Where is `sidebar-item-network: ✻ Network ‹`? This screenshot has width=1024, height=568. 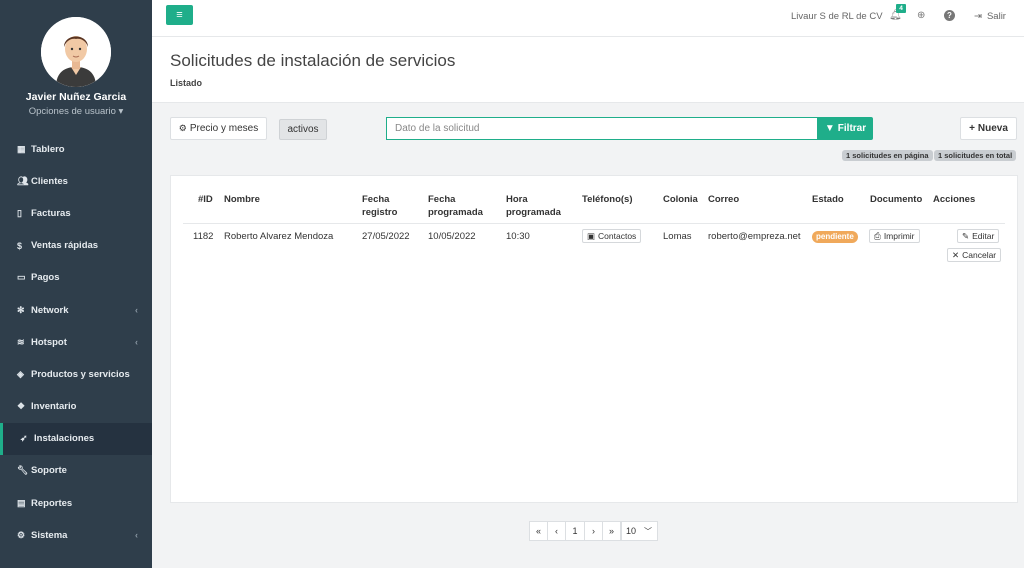 sidebar-item-network: ✻ Network ‹ is located at coordinates (76, 310).